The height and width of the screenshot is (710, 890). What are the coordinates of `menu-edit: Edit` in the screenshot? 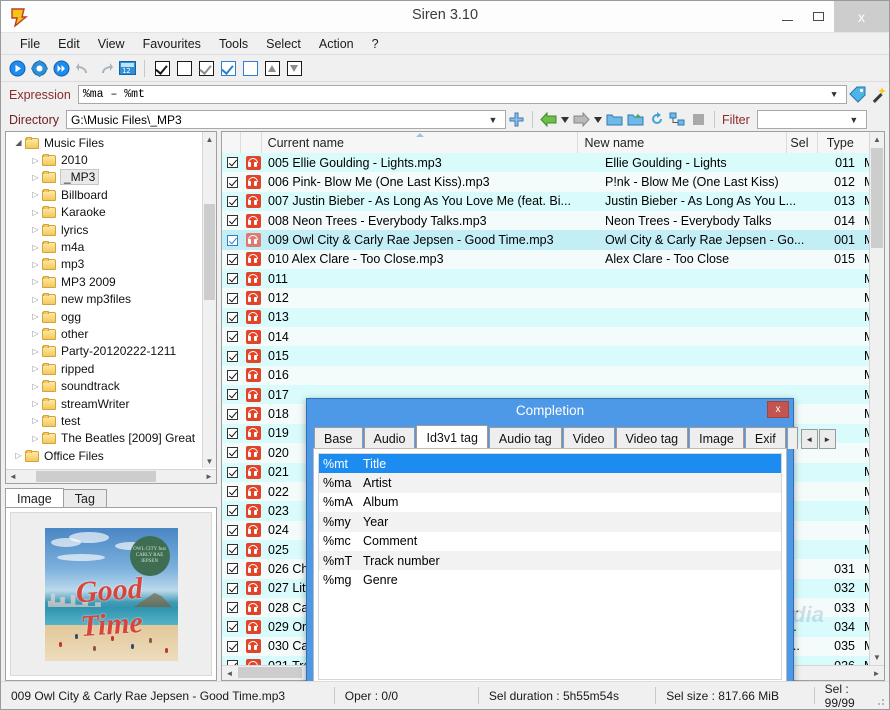 It's located at (69, 44).